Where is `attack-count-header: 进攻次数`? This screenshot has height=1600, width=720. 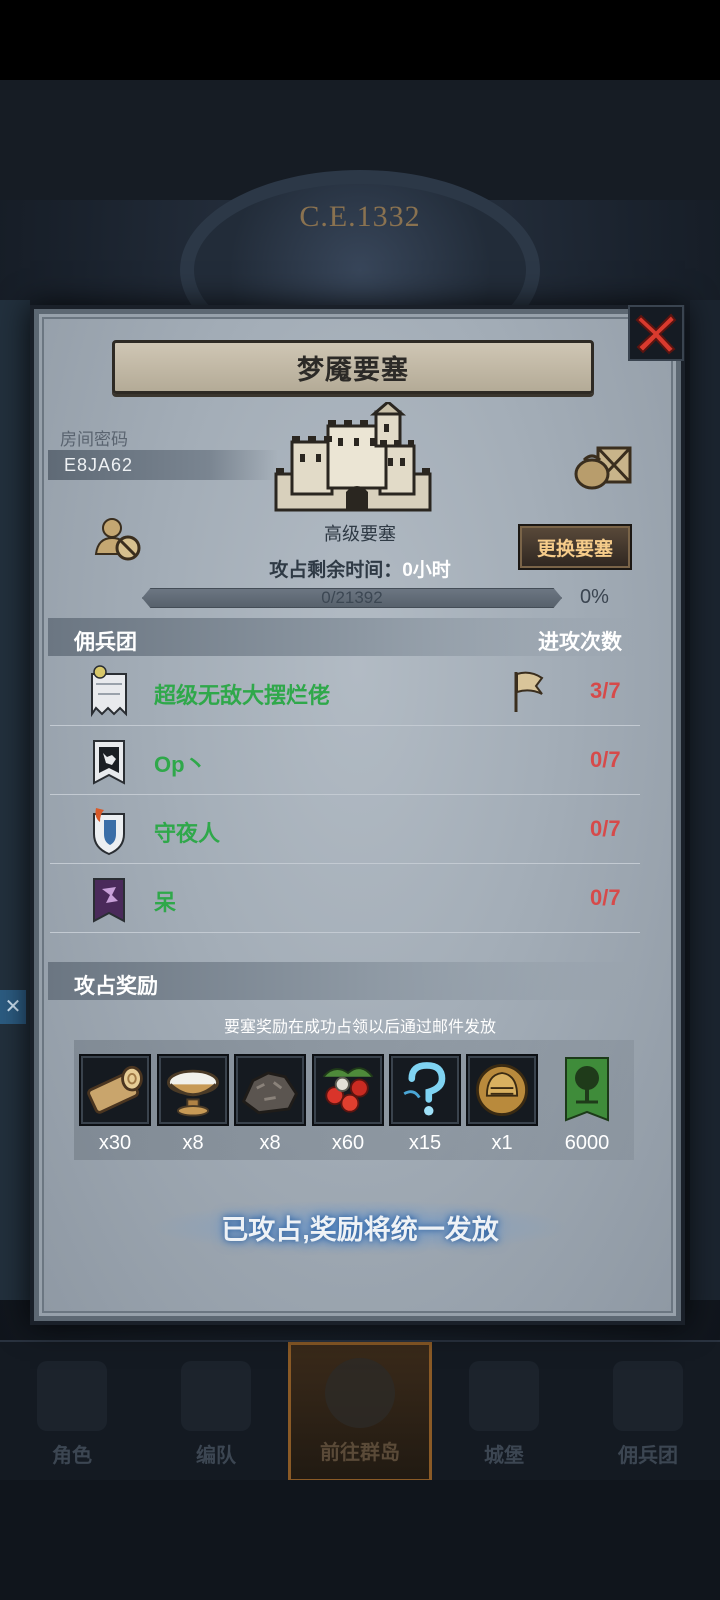 attack-count-header: 进攻次数 is located at coordinates (580, 642).